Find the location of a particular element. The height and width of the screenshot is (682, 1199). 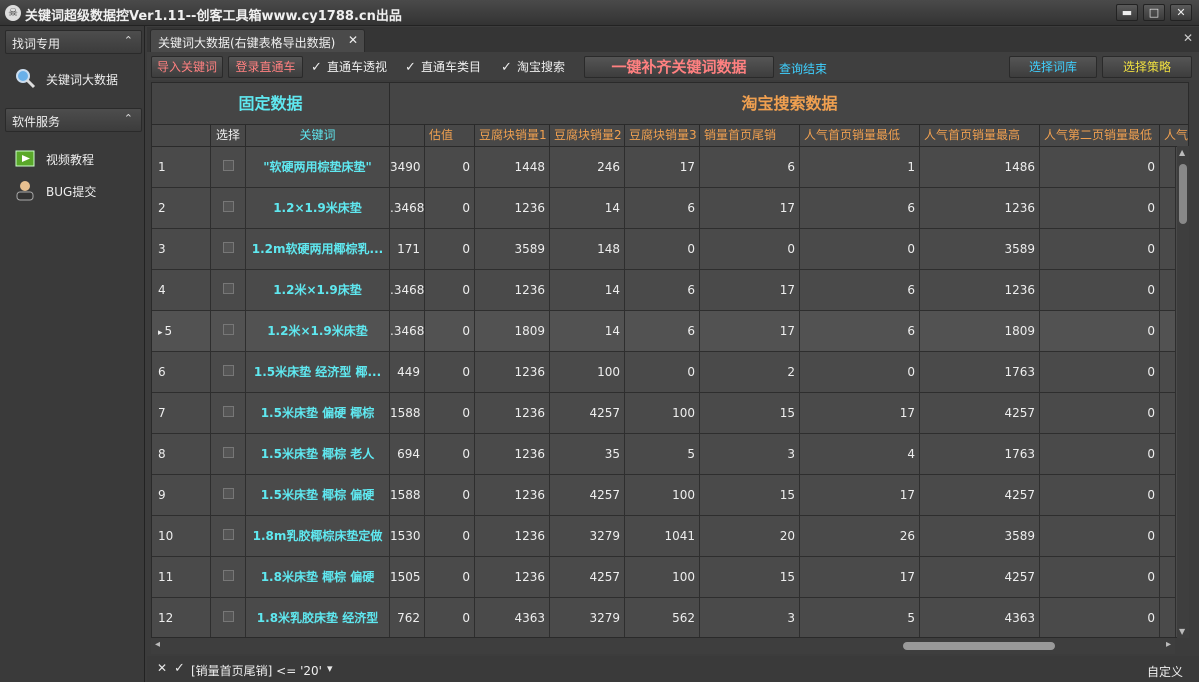

data-cell: 1505 is located at coordinates (407, 577).